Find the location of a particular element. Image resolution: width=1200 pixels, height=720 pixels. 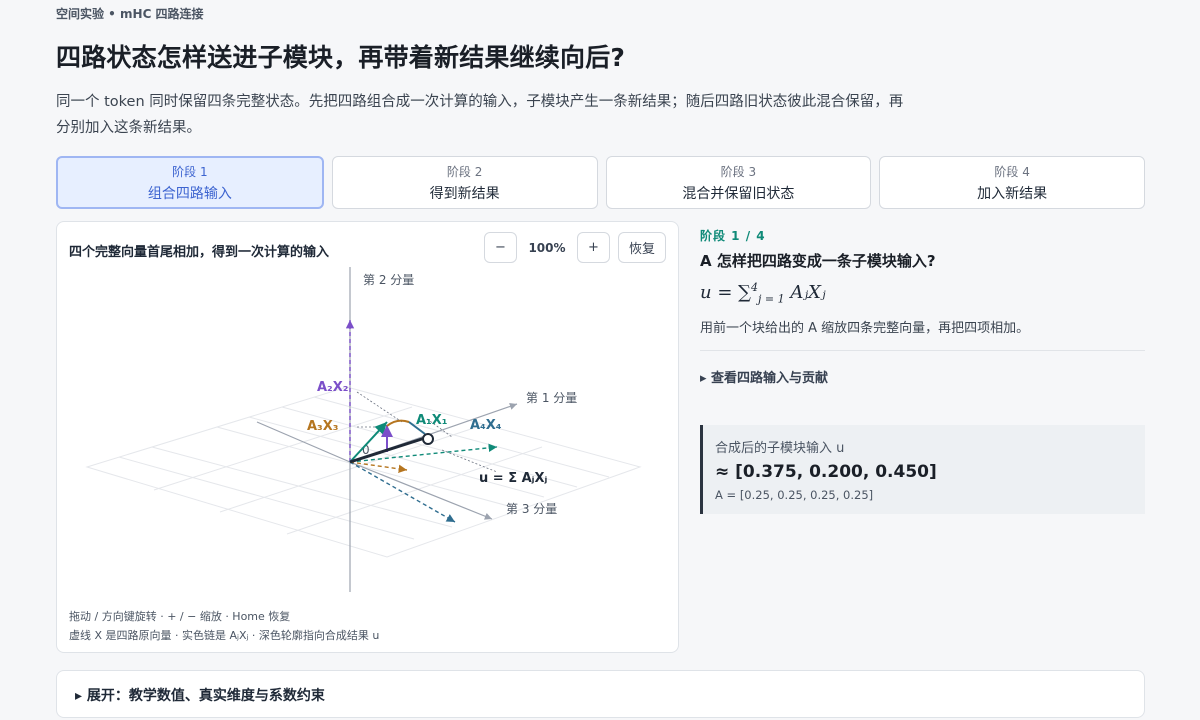

expand-details-section: ▸ 展开：教学数值、真实维度与系数约束 is located at coordinates (600, 694).